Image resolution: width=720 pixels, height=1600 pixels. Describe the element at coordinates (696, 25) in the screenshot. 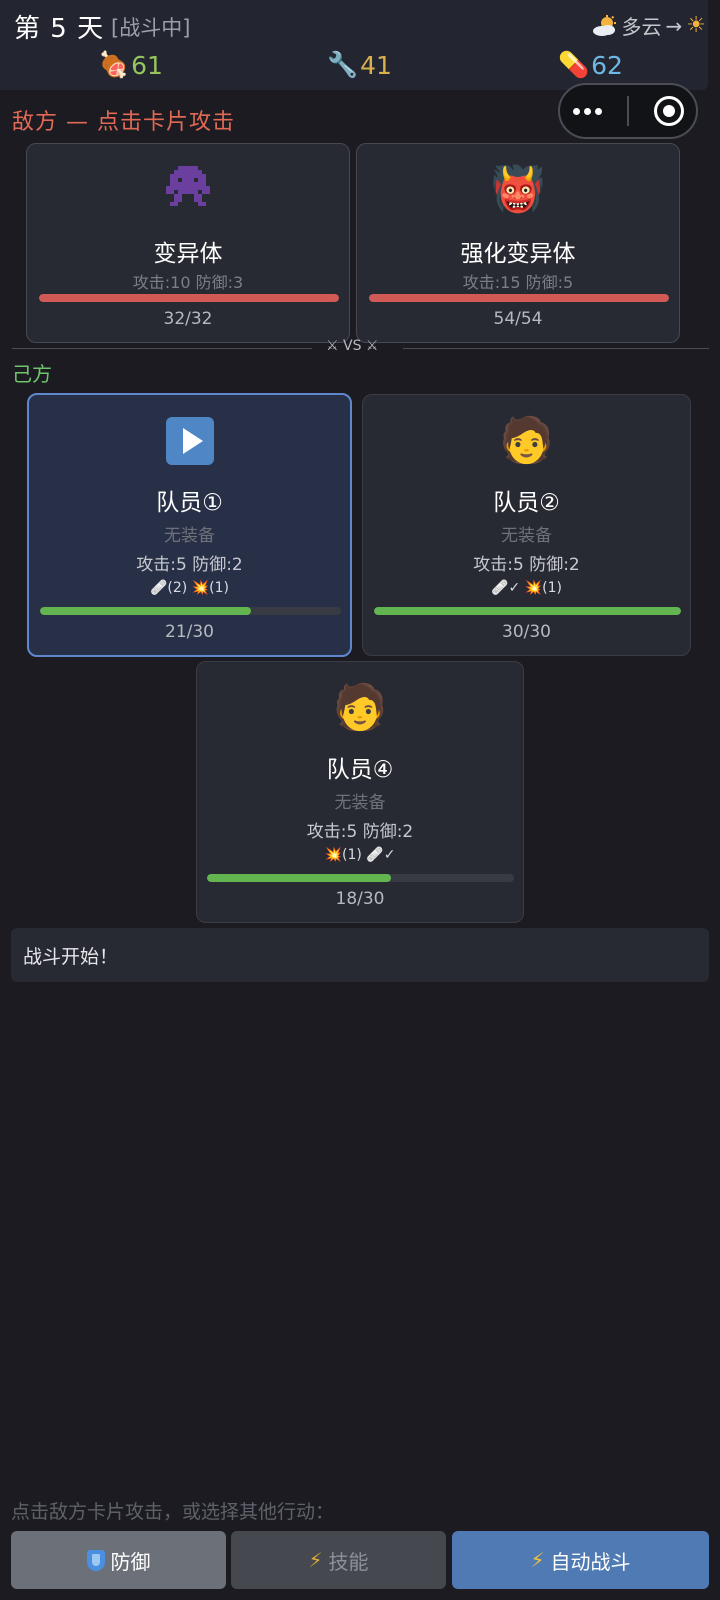

I see `sun-icon: ☀` at that location.